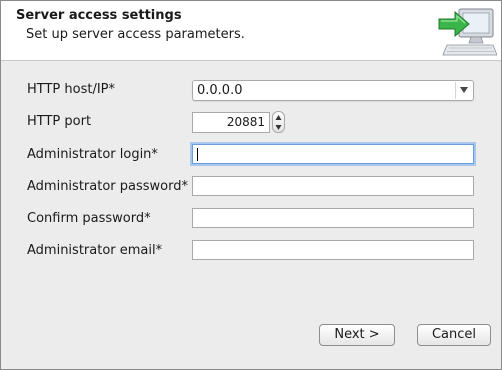 This screenshot has width=502, height=370. What do you see at coordinates (99, 15) in the screenshot?
I see `header-title: Server access settings` at bounding box center [99, 15].